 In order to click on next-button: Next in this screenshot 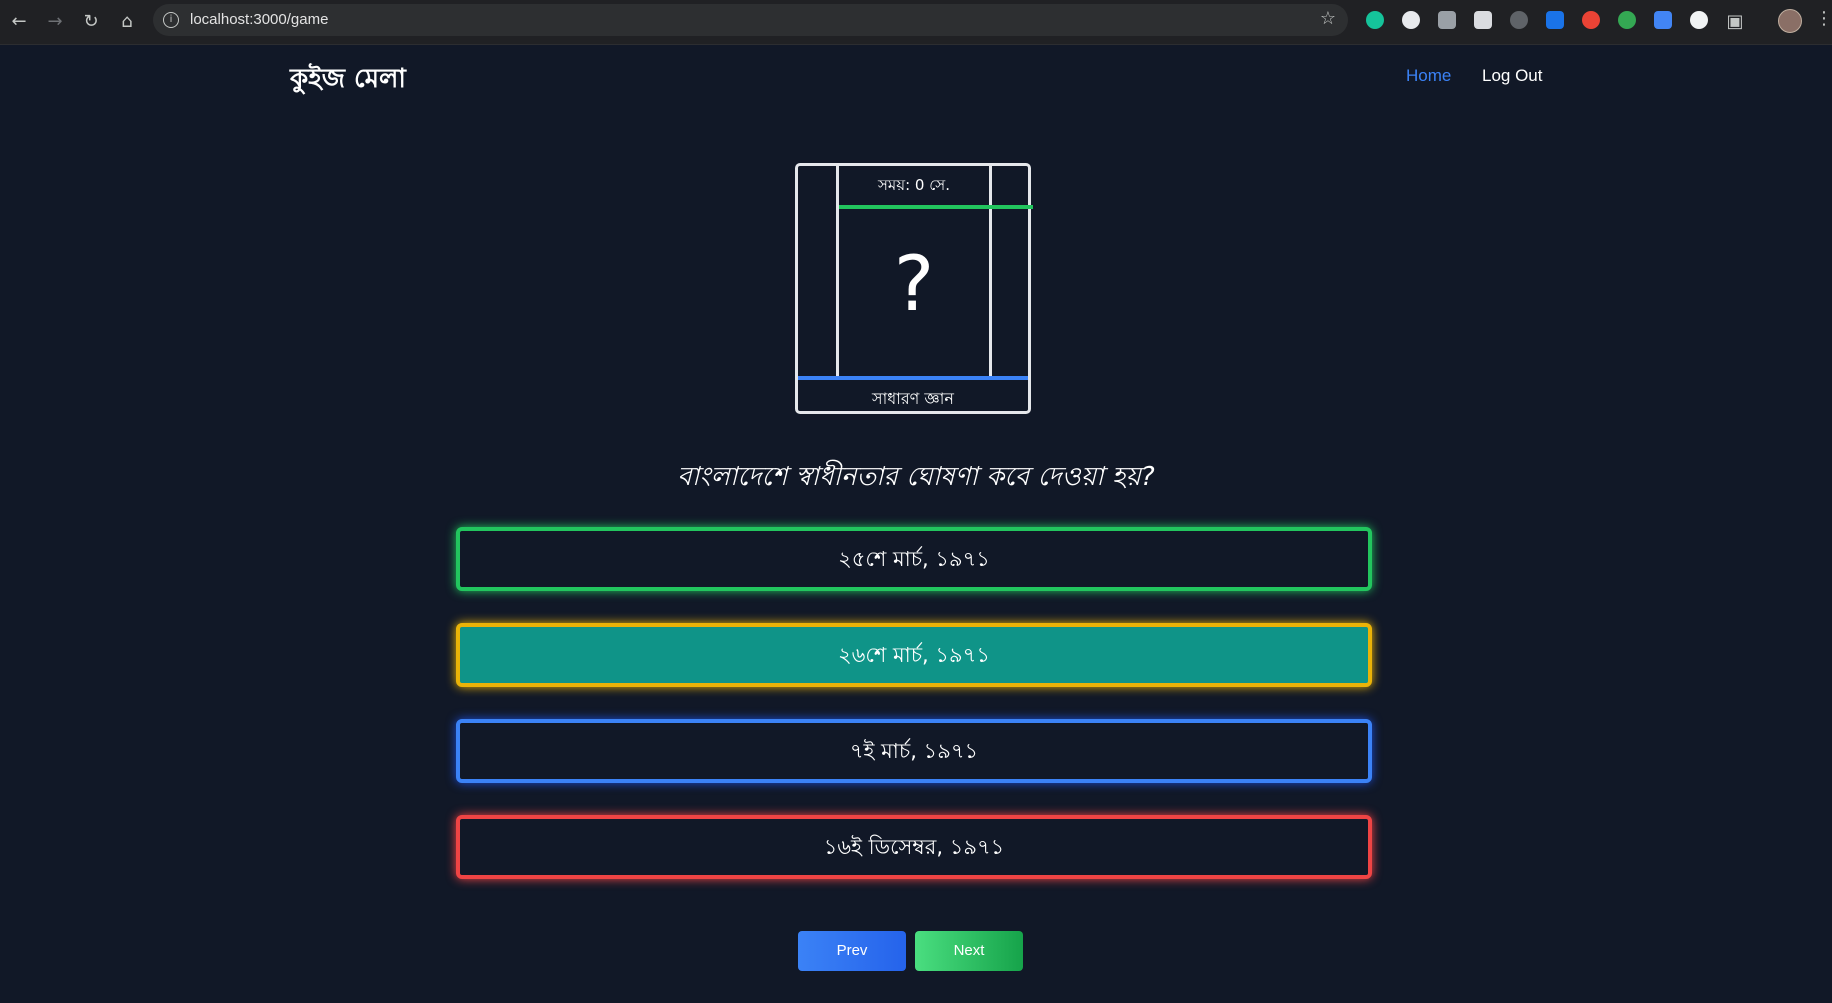, I will do `click(969, 951)`.